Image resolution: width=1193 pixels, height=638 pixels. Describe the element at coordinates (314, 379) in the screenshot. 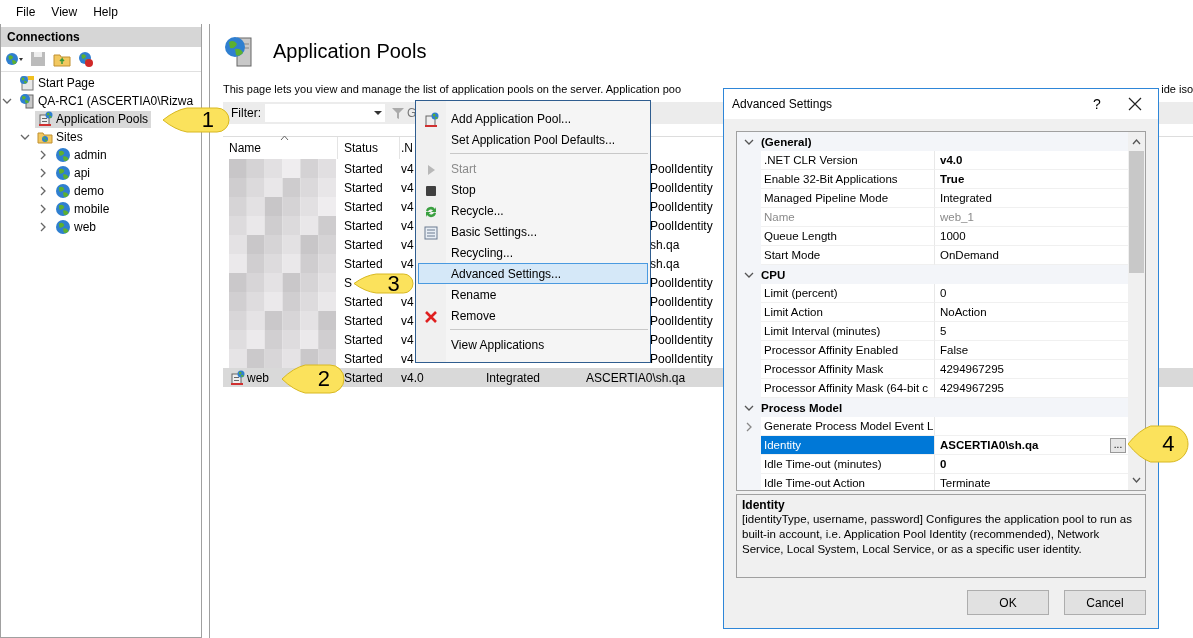

I see `callout-badge: 2` at that location.